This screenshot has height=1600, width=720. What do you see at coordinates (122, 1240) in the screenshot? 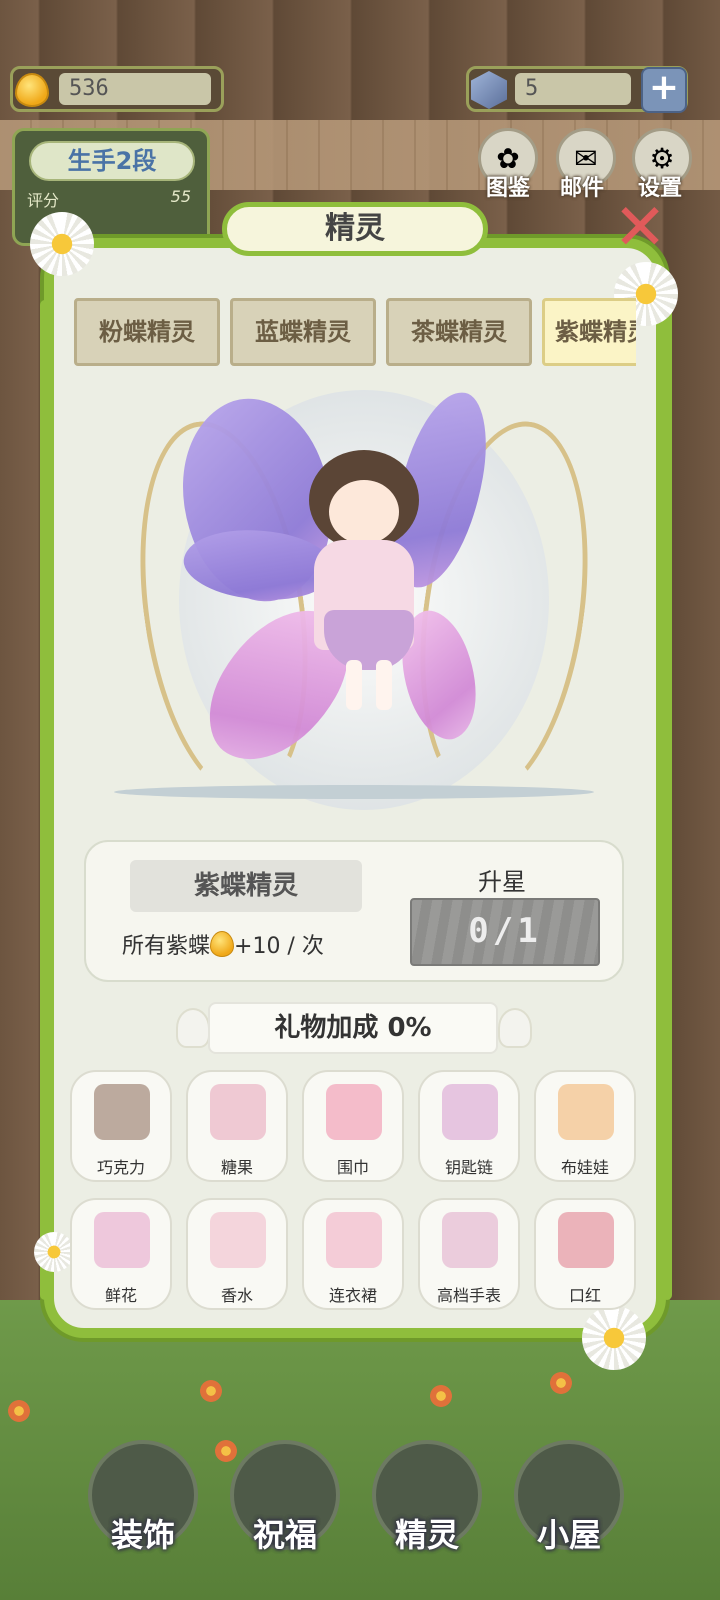
I see `flowers-icon` at bounding box center [122, 1240].